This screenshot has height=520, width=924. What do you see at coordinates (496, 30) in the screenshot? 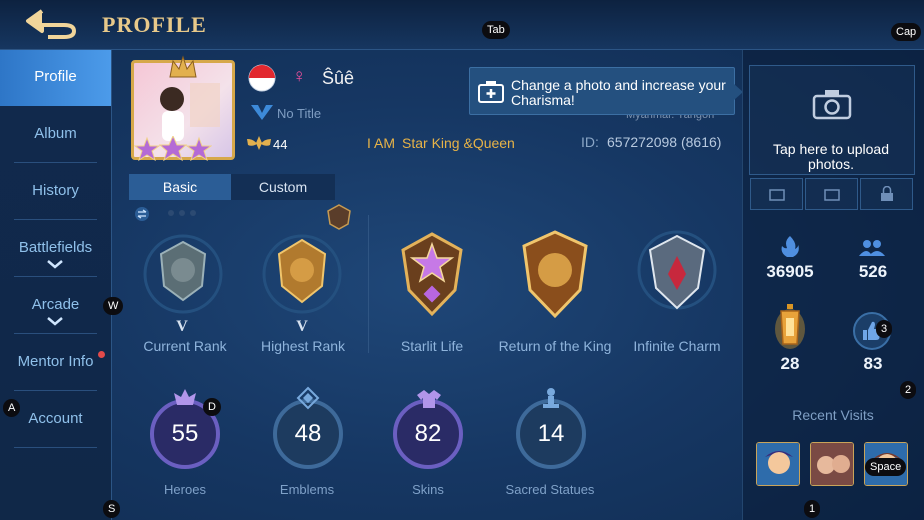
I see `keyhint-tab: Tab` at bounding box center [496, 30].